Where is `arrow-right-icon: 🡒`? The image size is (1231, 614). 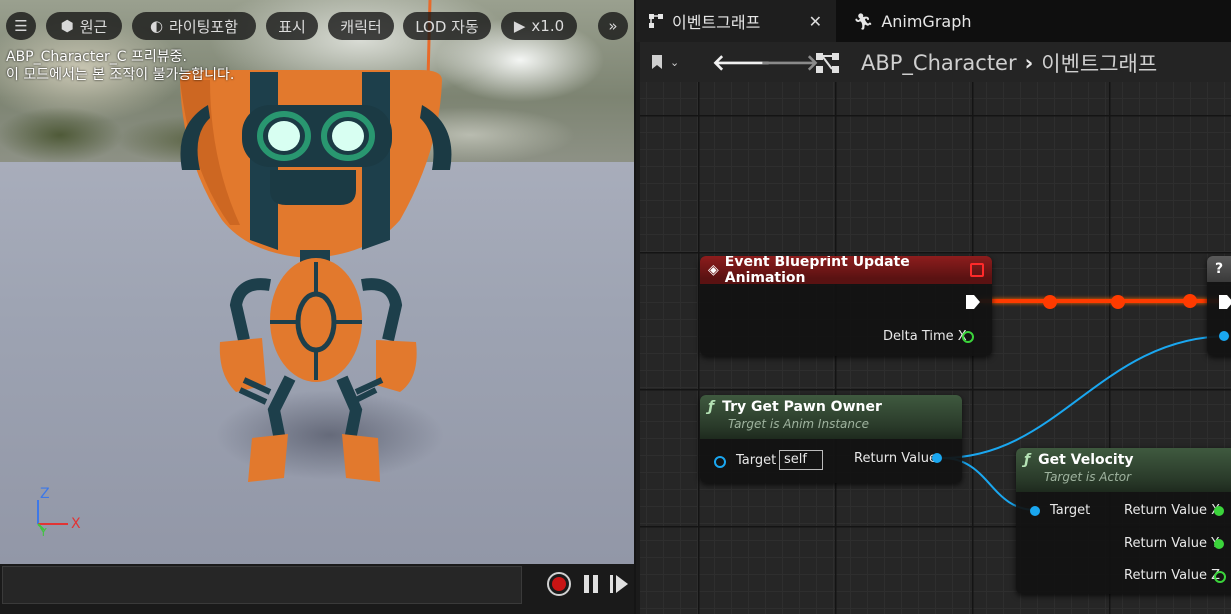 arrow-right-icon: 🡒 is located at coordinates (789, 63).